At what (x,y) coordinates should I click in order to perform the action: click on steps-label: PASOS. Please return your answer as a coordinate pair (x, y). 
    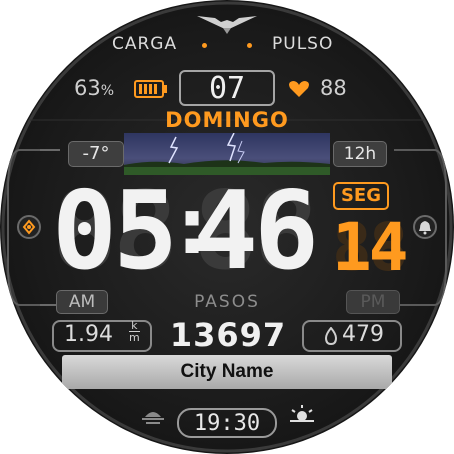
    Looking at the image, I should click on (227, 302).